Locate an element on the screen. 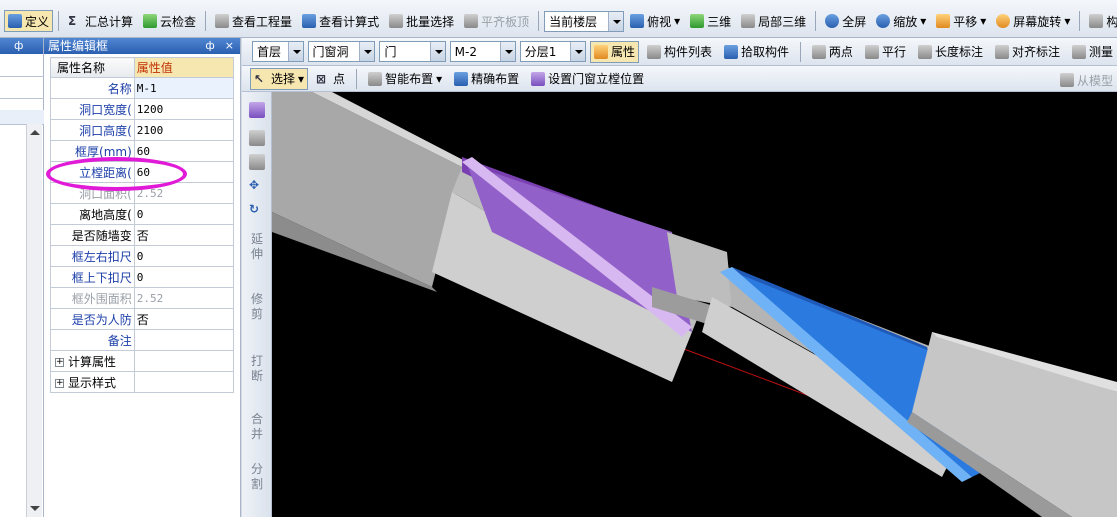 Image resolution: width=1117 pixels, height=517 pixels. property-value: M-1 is located at coordinates (184, 88).